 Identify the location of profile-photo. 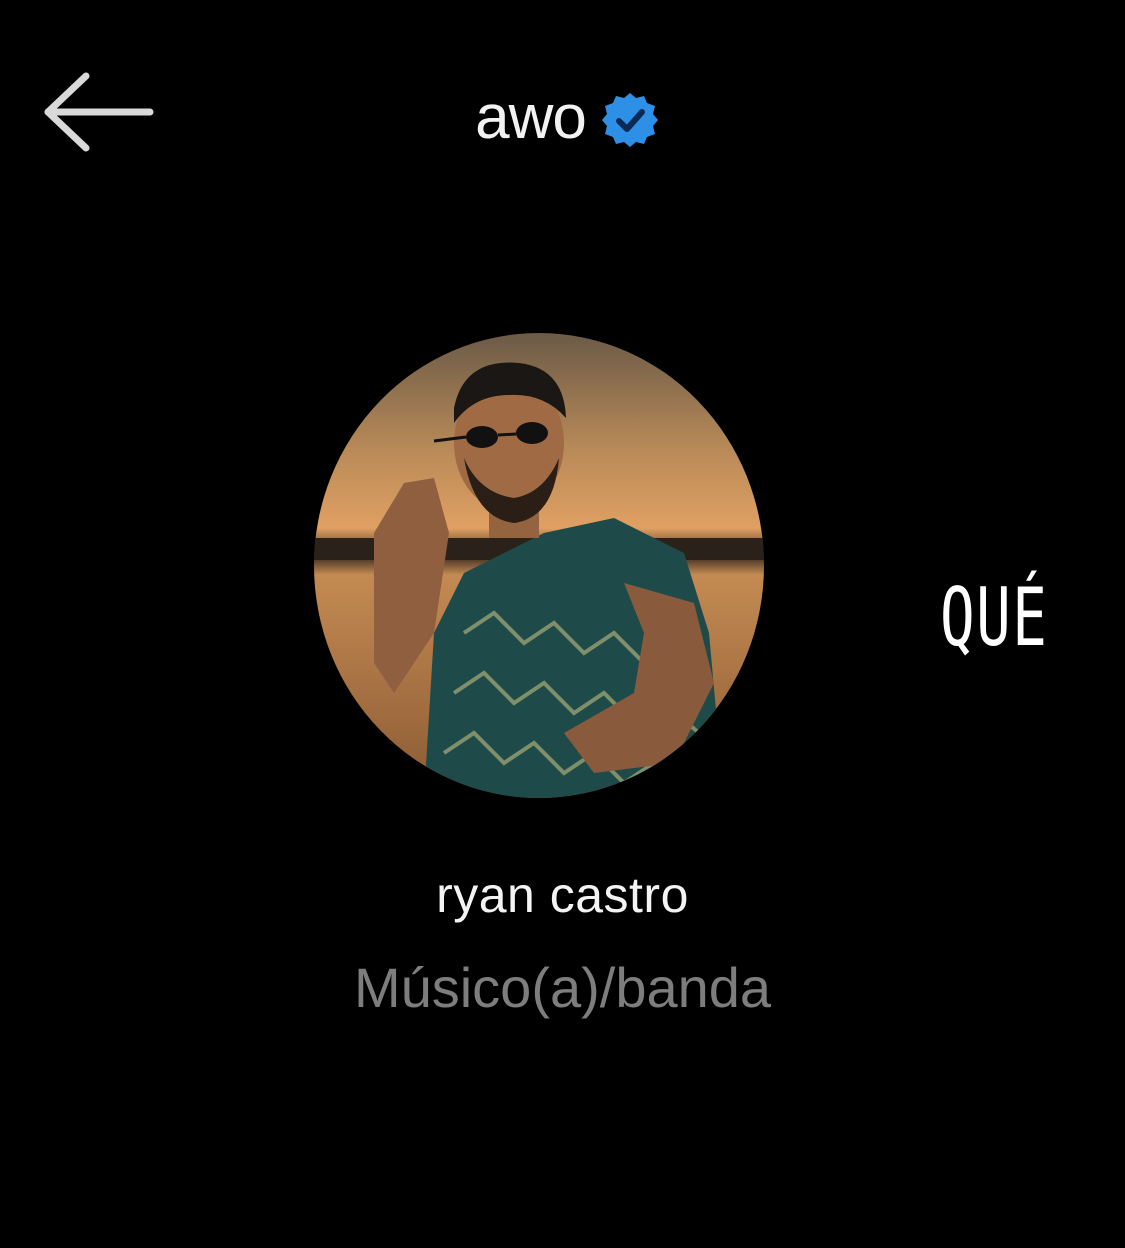
(539, 565).